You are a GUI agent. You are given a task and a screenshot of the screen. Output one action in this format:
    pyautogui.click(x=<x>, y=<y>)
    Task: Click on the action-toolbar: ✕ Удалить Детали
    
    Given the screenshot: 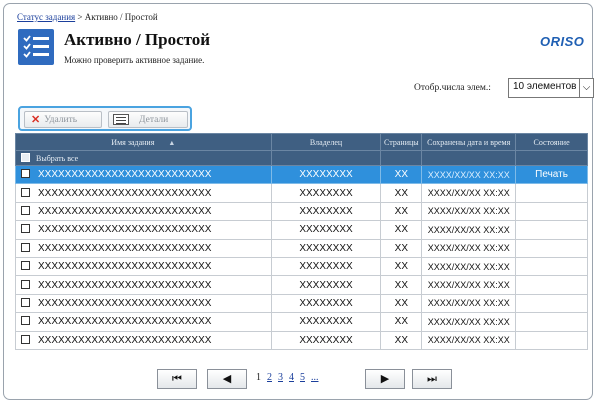 What is the action you would take?
    pyautogui.click(x=105, y=118)
    